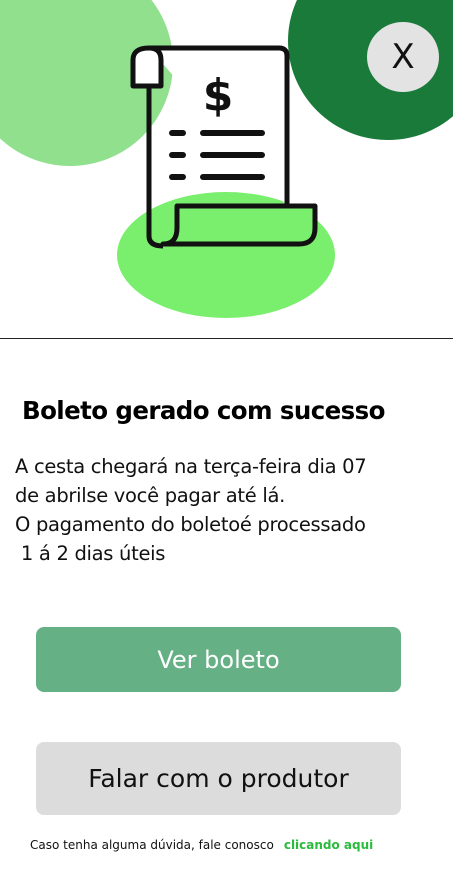 This screenshot has height=880, width=453. I want to click on receipt-icon: $, so click(224, 147).